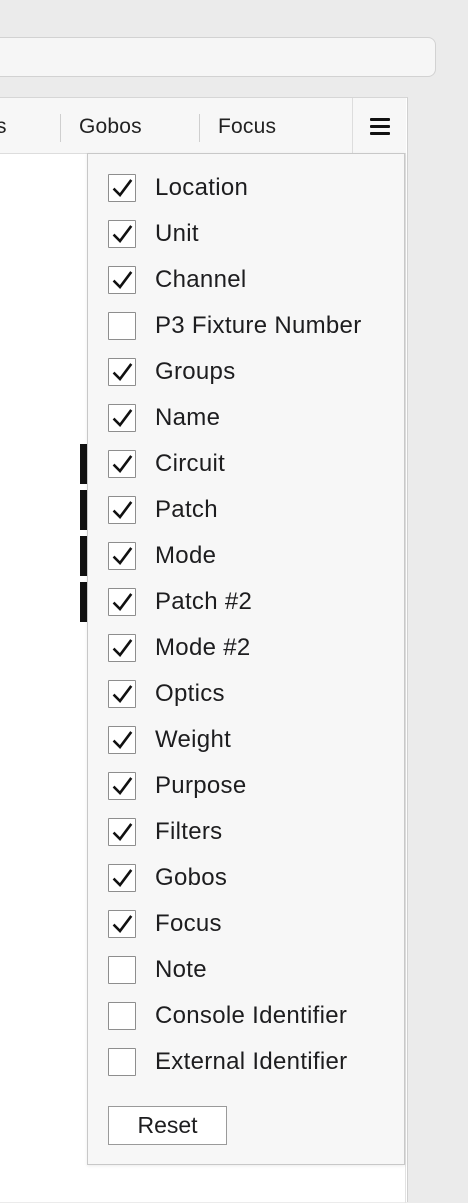 The width and height of the screenshot is (468, 1203). I want to click on column-option-label: Console Identifier, so click(251, 1015).